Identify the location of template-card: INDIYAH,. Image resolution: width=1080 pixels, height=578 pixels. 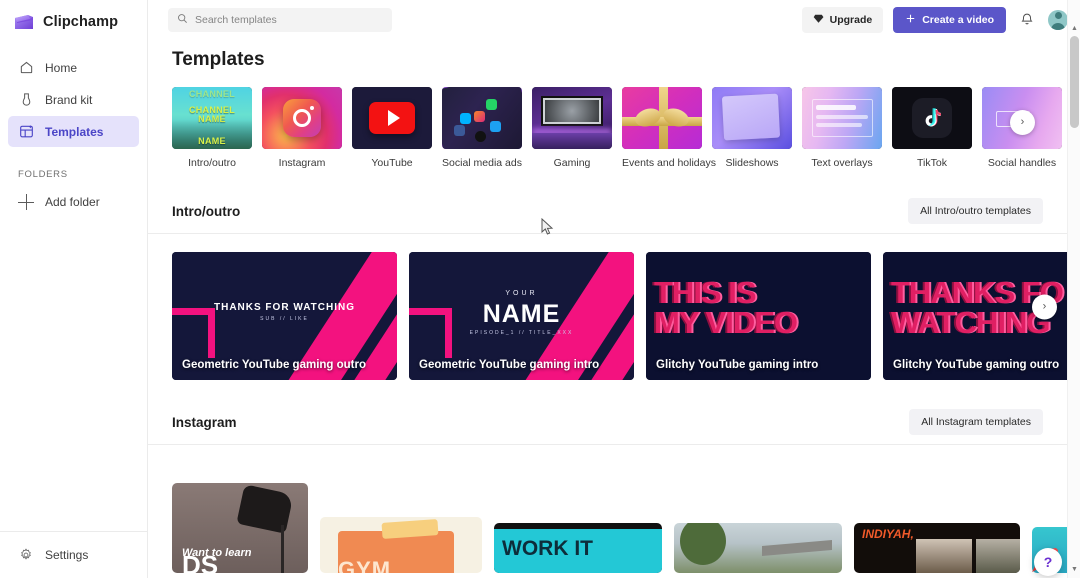
(937, 548).